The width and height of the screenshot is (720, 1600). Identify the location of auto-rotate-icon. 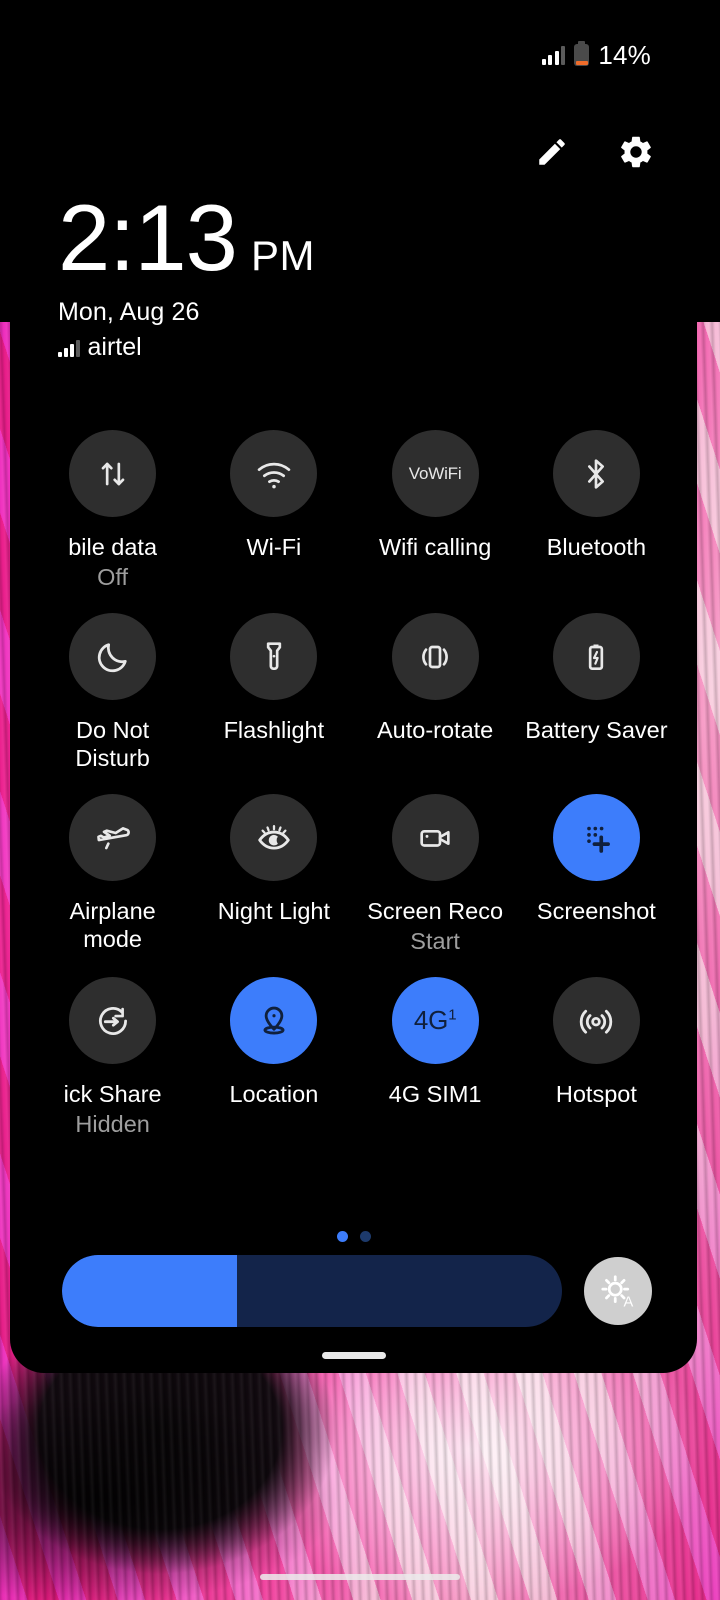
(435, 656).